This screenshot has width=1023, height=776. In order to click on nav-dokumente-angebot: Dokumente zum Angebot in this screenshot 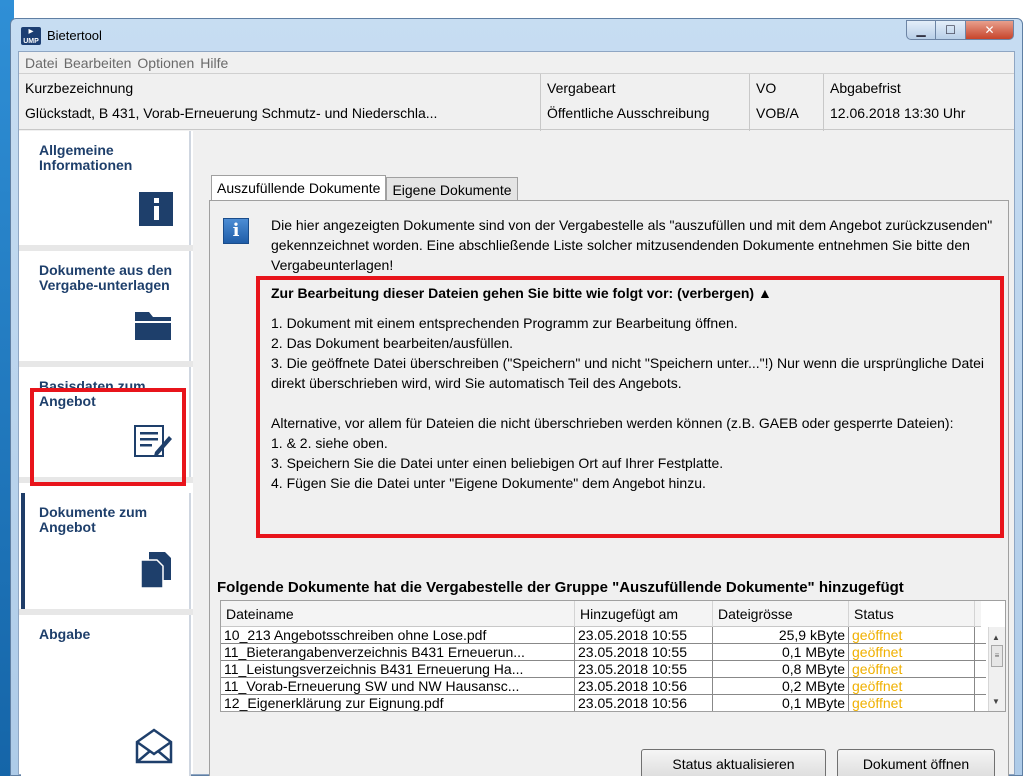, I will do `click(106, 551)`.